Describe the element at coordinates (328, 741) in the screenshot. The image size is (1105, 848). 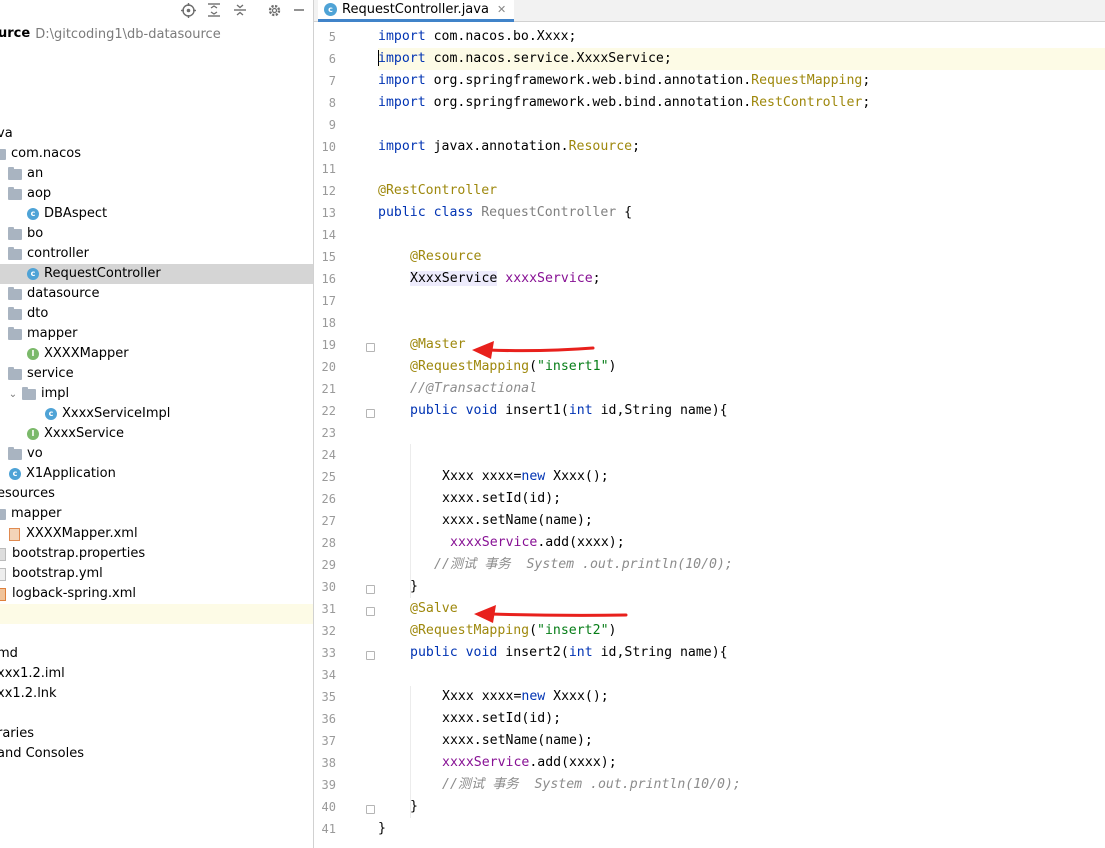
I see `line-number: 37` at that location.